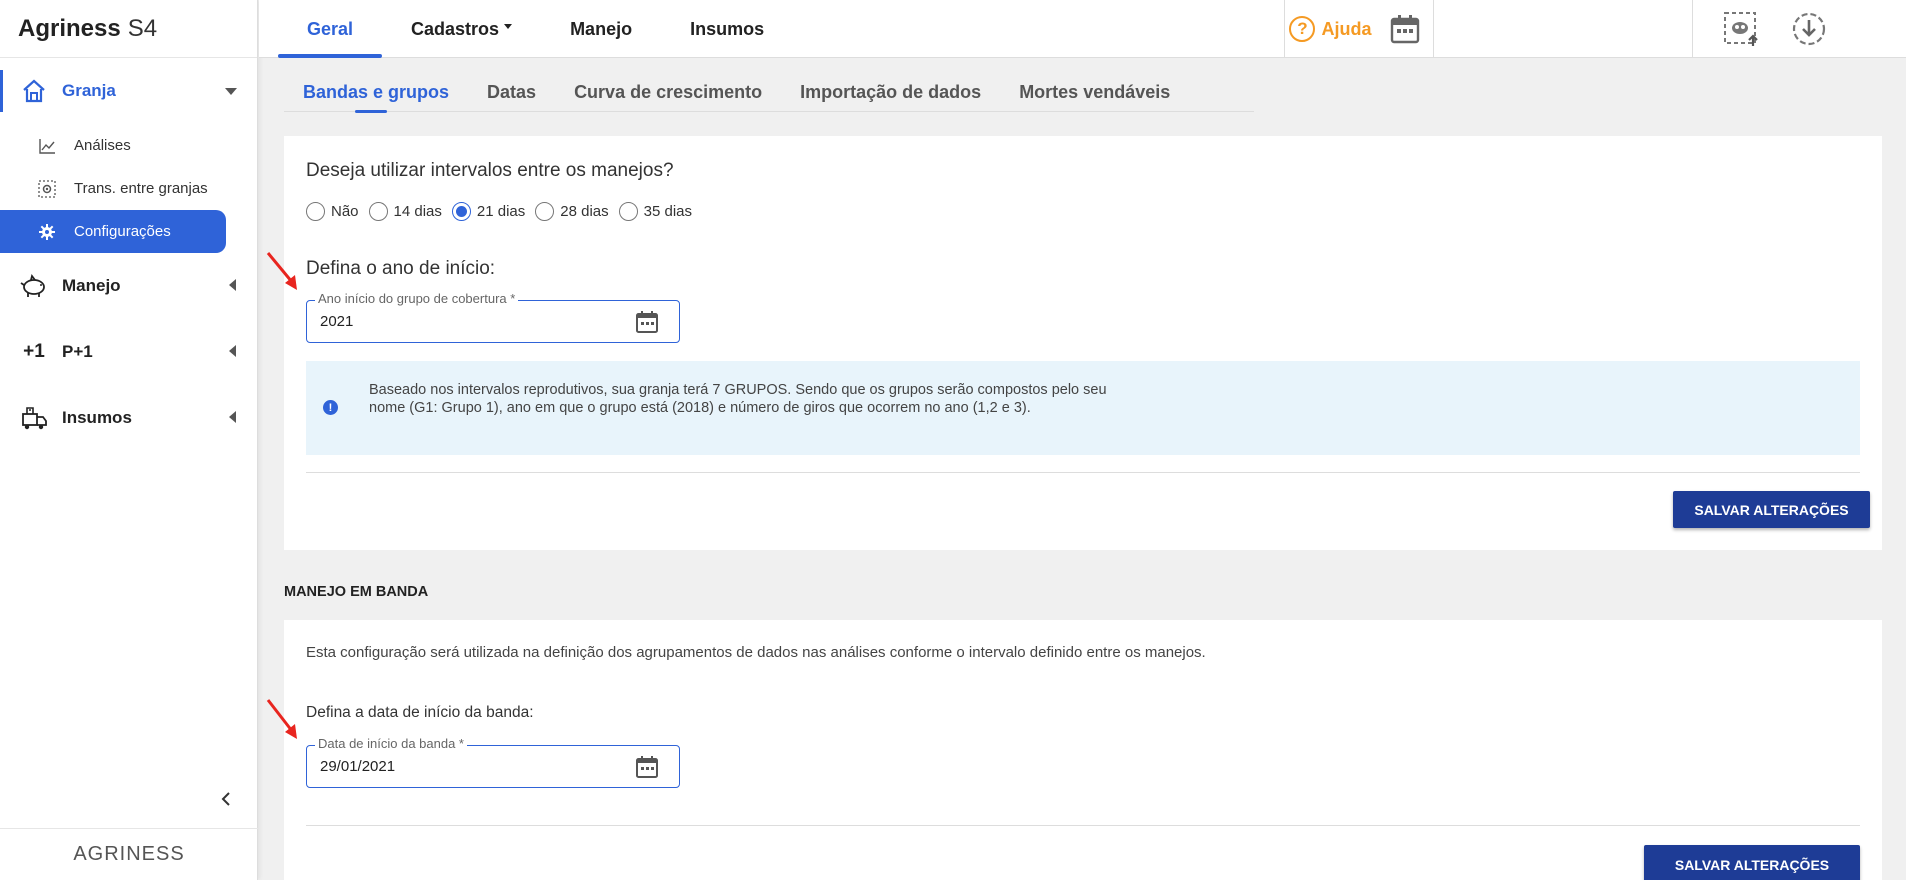  What do you see at coordinates (356, 592) in the screenshot?
I see `manejo-banda-heading: MANEJO EM BANDA` at bounding box center [356, 592].